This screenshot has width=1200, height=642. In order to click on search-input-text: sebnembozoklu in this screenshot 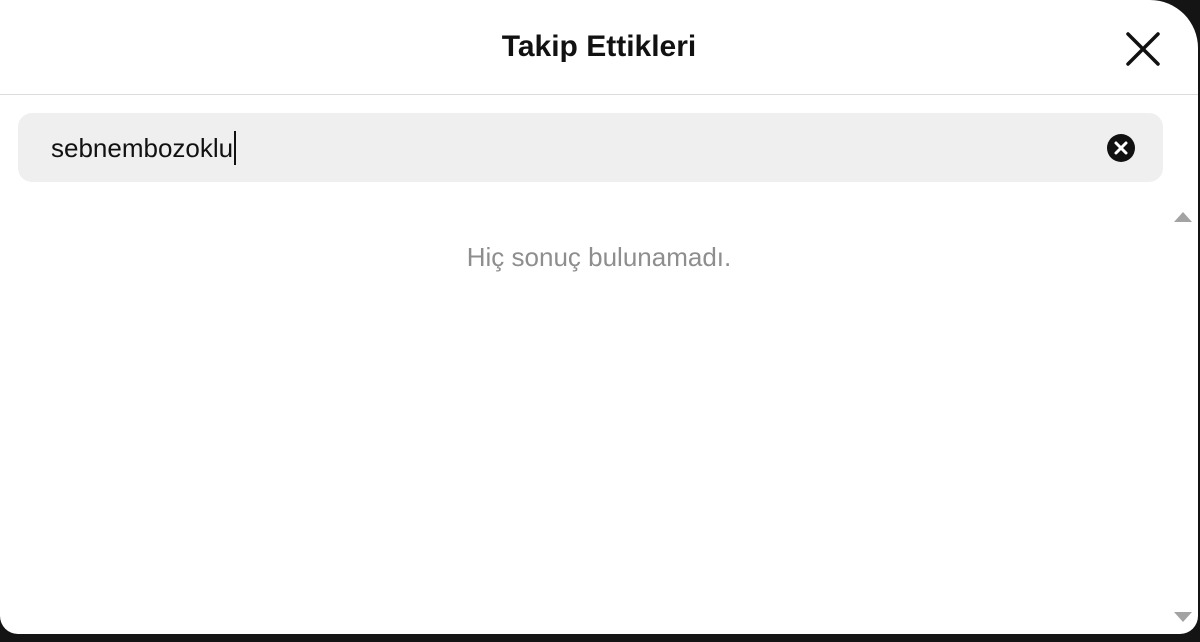, I will do `click(142, 148)`.